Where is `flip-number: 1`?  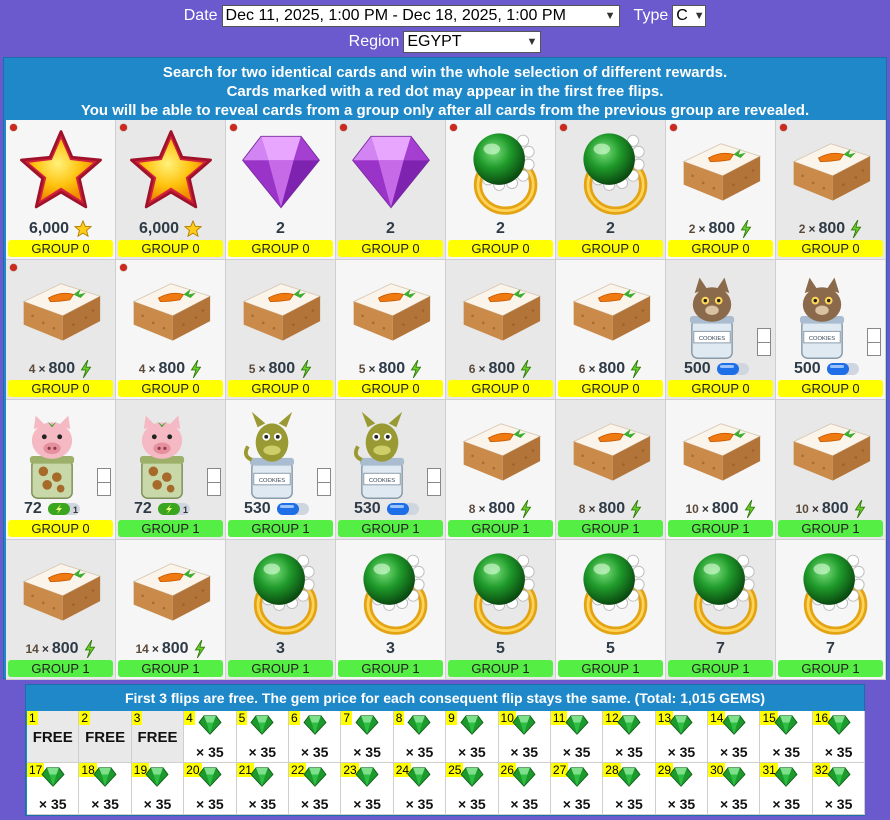
flip-number: 1 is located at coordinates (32, 718).